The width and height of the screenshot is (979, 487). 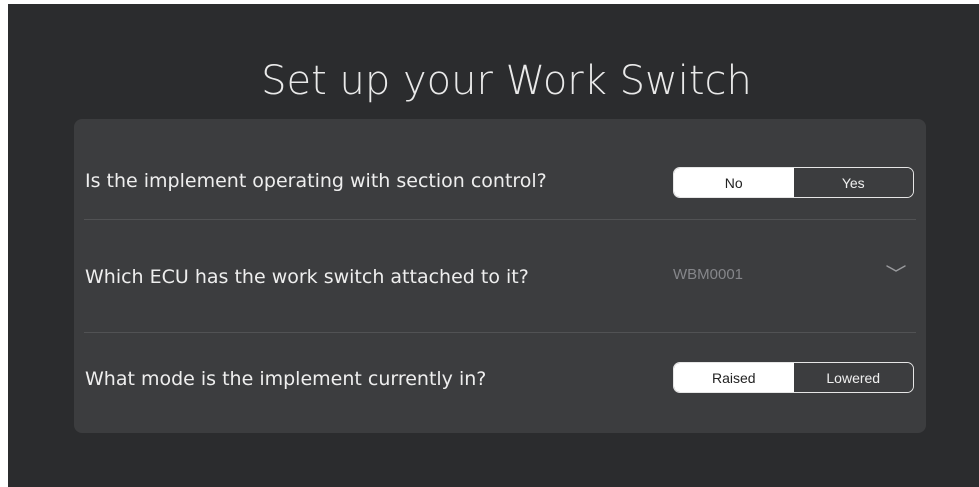 What do you see at coordinates (896, 268) in the screenshot?
I see `chevron-down-icon` at bounding box center [896, 268].